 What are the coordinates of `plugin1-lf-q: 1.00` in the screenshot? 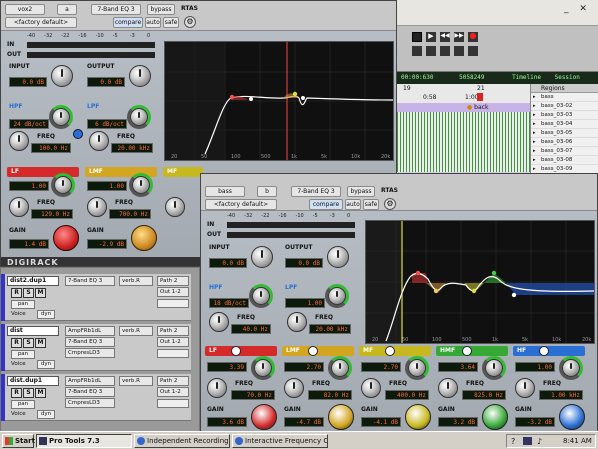 It's located at (29, 186).